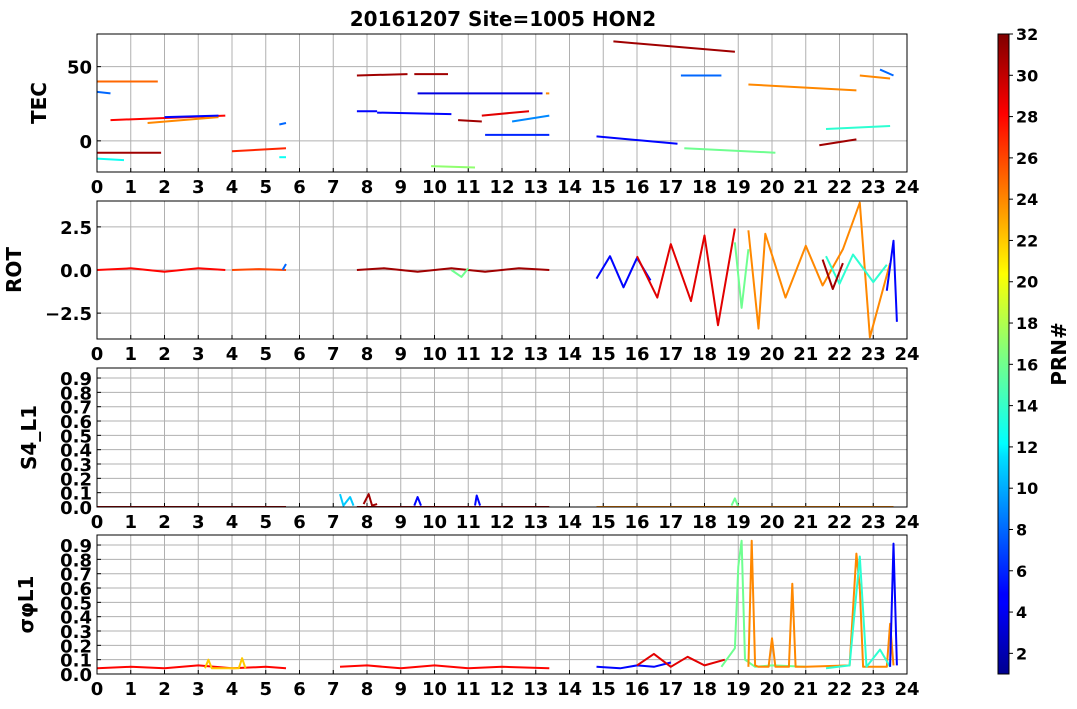 The width and height of the screenshot is (1077, 709). I want to click on x-tick-label: 18, so click(704, 354).